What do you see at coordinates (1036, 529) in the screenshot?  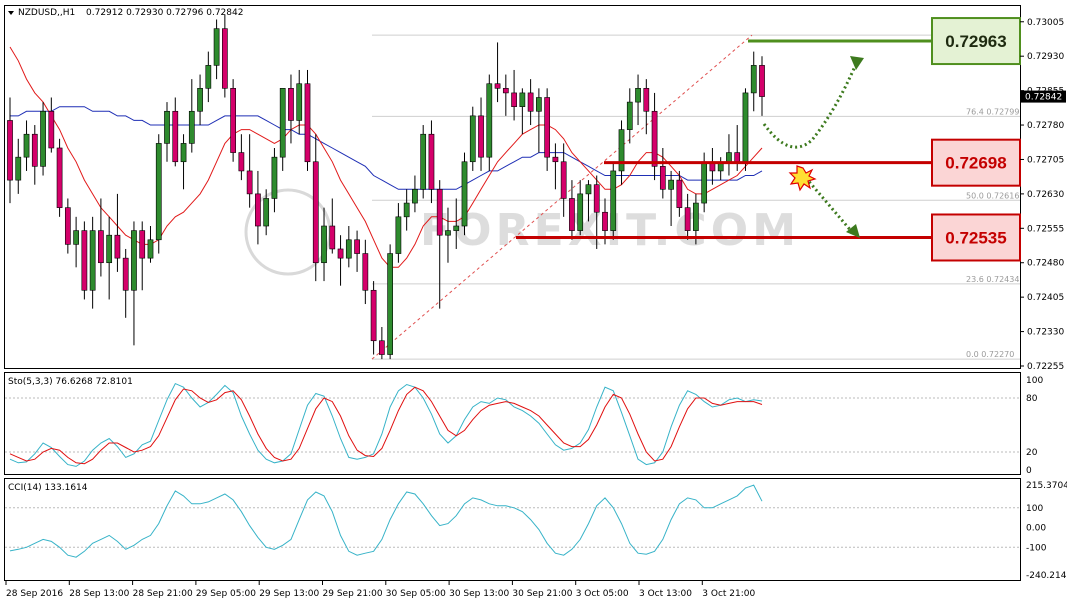 I see `cci-tick-label: 0.00` at bounding box center [1036, 529].